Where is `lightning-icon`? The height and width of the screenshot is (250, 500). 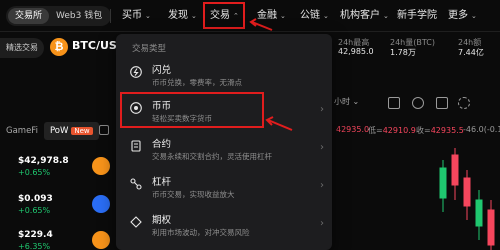 lightning-icon is located at coordinates (136, 72).